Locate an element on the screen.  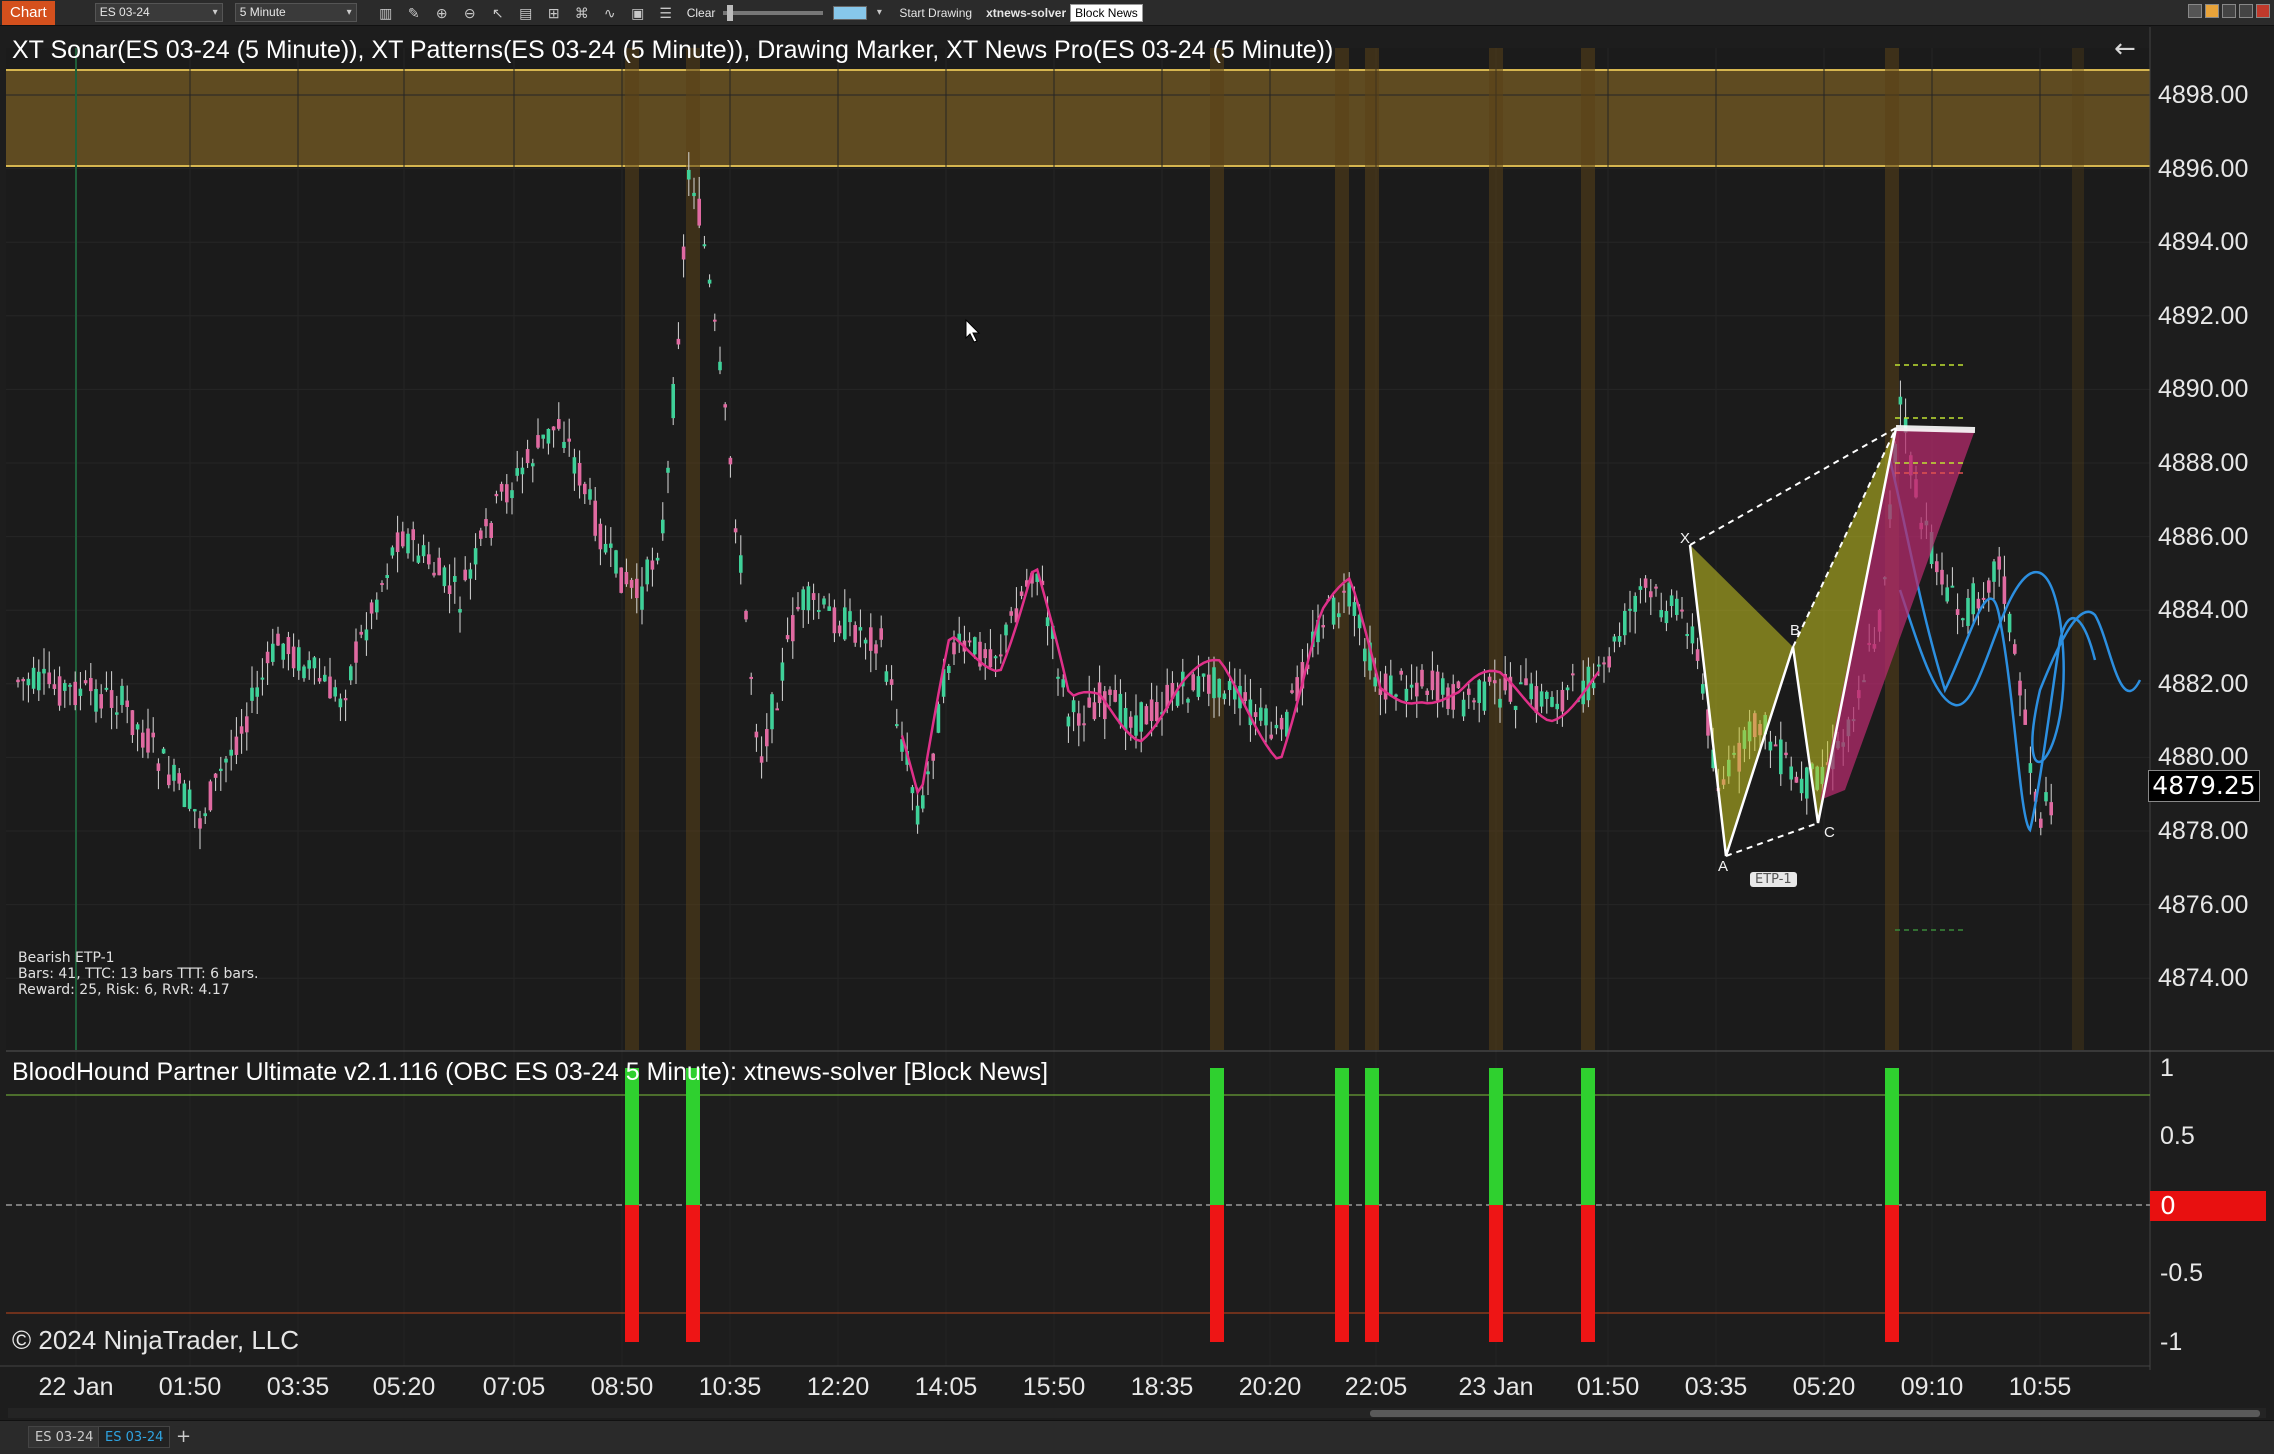
etp-label: ETP-1 is located at coordinates (1773, 879).